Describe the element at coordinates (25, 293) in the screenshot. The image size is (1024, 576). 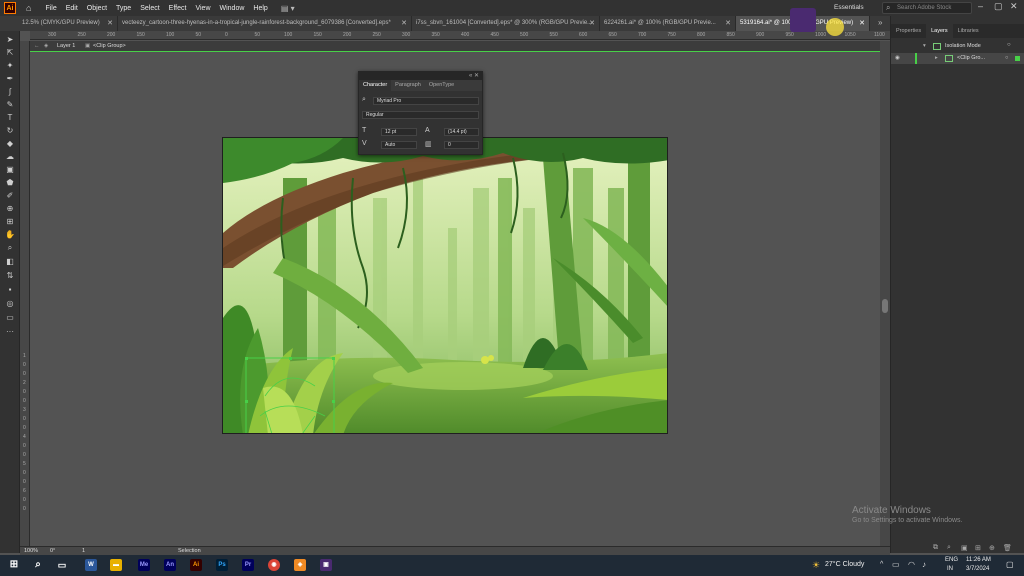
I see `vertical-ruler: 1 0 0 2 0 0 3 0 0 4 0 0 5 0 0 6 0 0` at that location.